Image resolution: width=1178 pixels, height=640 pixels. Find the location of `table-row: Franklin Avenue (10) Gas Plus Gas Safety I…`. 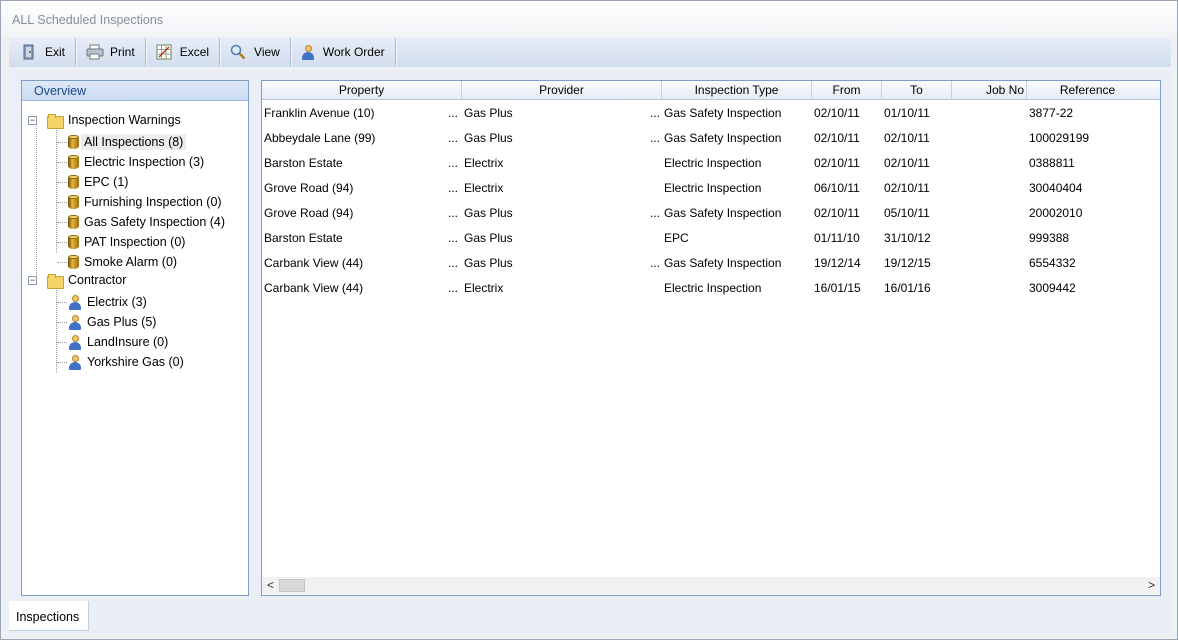

table-row: Franklin Avenue (10) Gas Plus Gas Safety I… is located at coordinates (711, 113).